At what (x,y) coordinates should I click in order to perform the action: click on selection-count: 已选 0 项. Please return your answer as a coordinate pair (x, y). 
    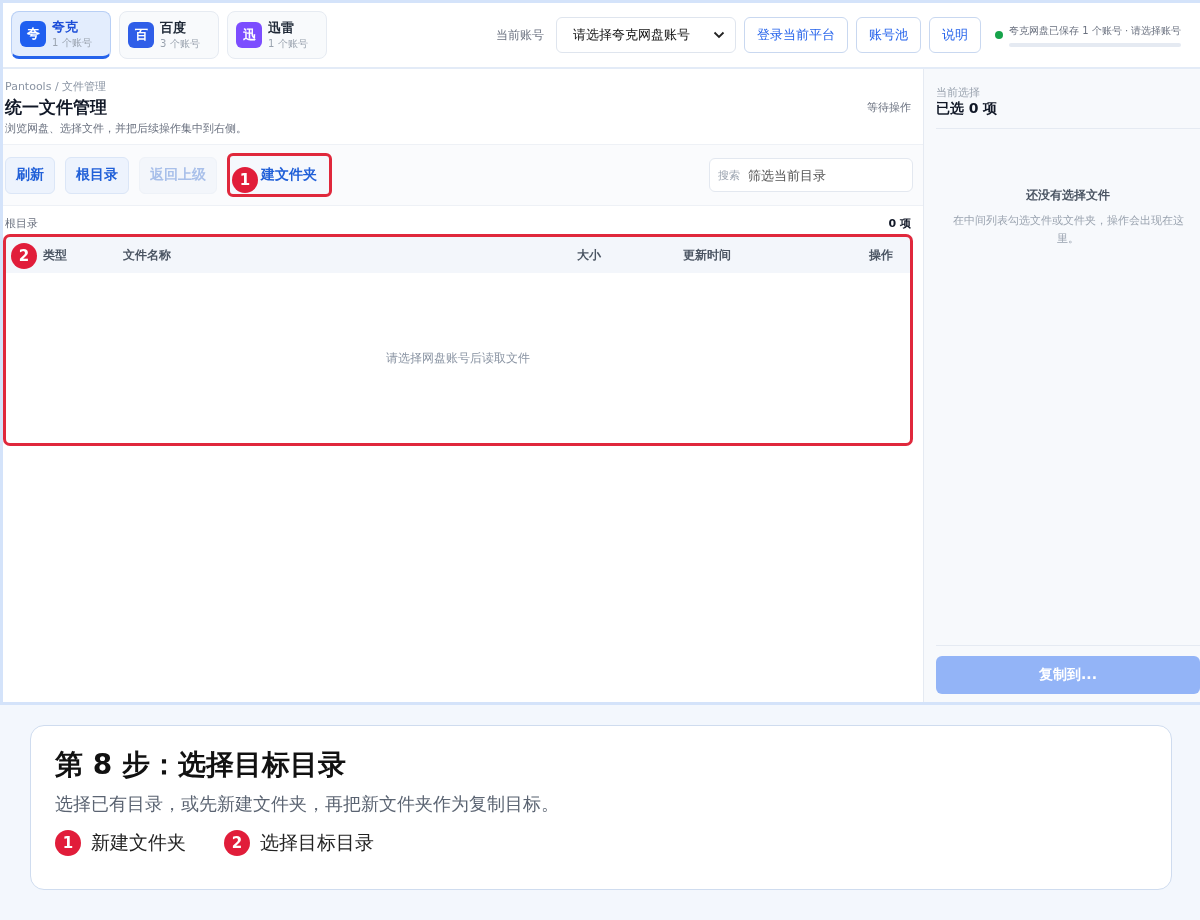
    Looking at the image, I should click on (967, 109).